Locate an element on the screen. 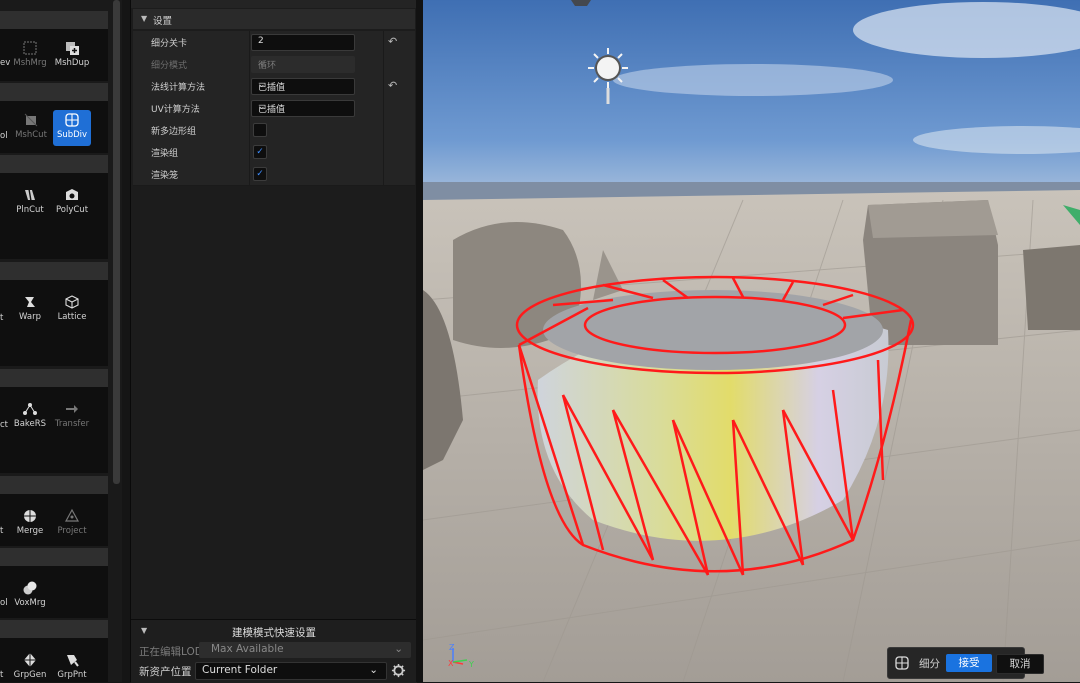 Image resolution: width=1080 pixels, height=683 pixels. uv-method-dropdown: 已插值 ⌄ is located at coordinates (303, 108).